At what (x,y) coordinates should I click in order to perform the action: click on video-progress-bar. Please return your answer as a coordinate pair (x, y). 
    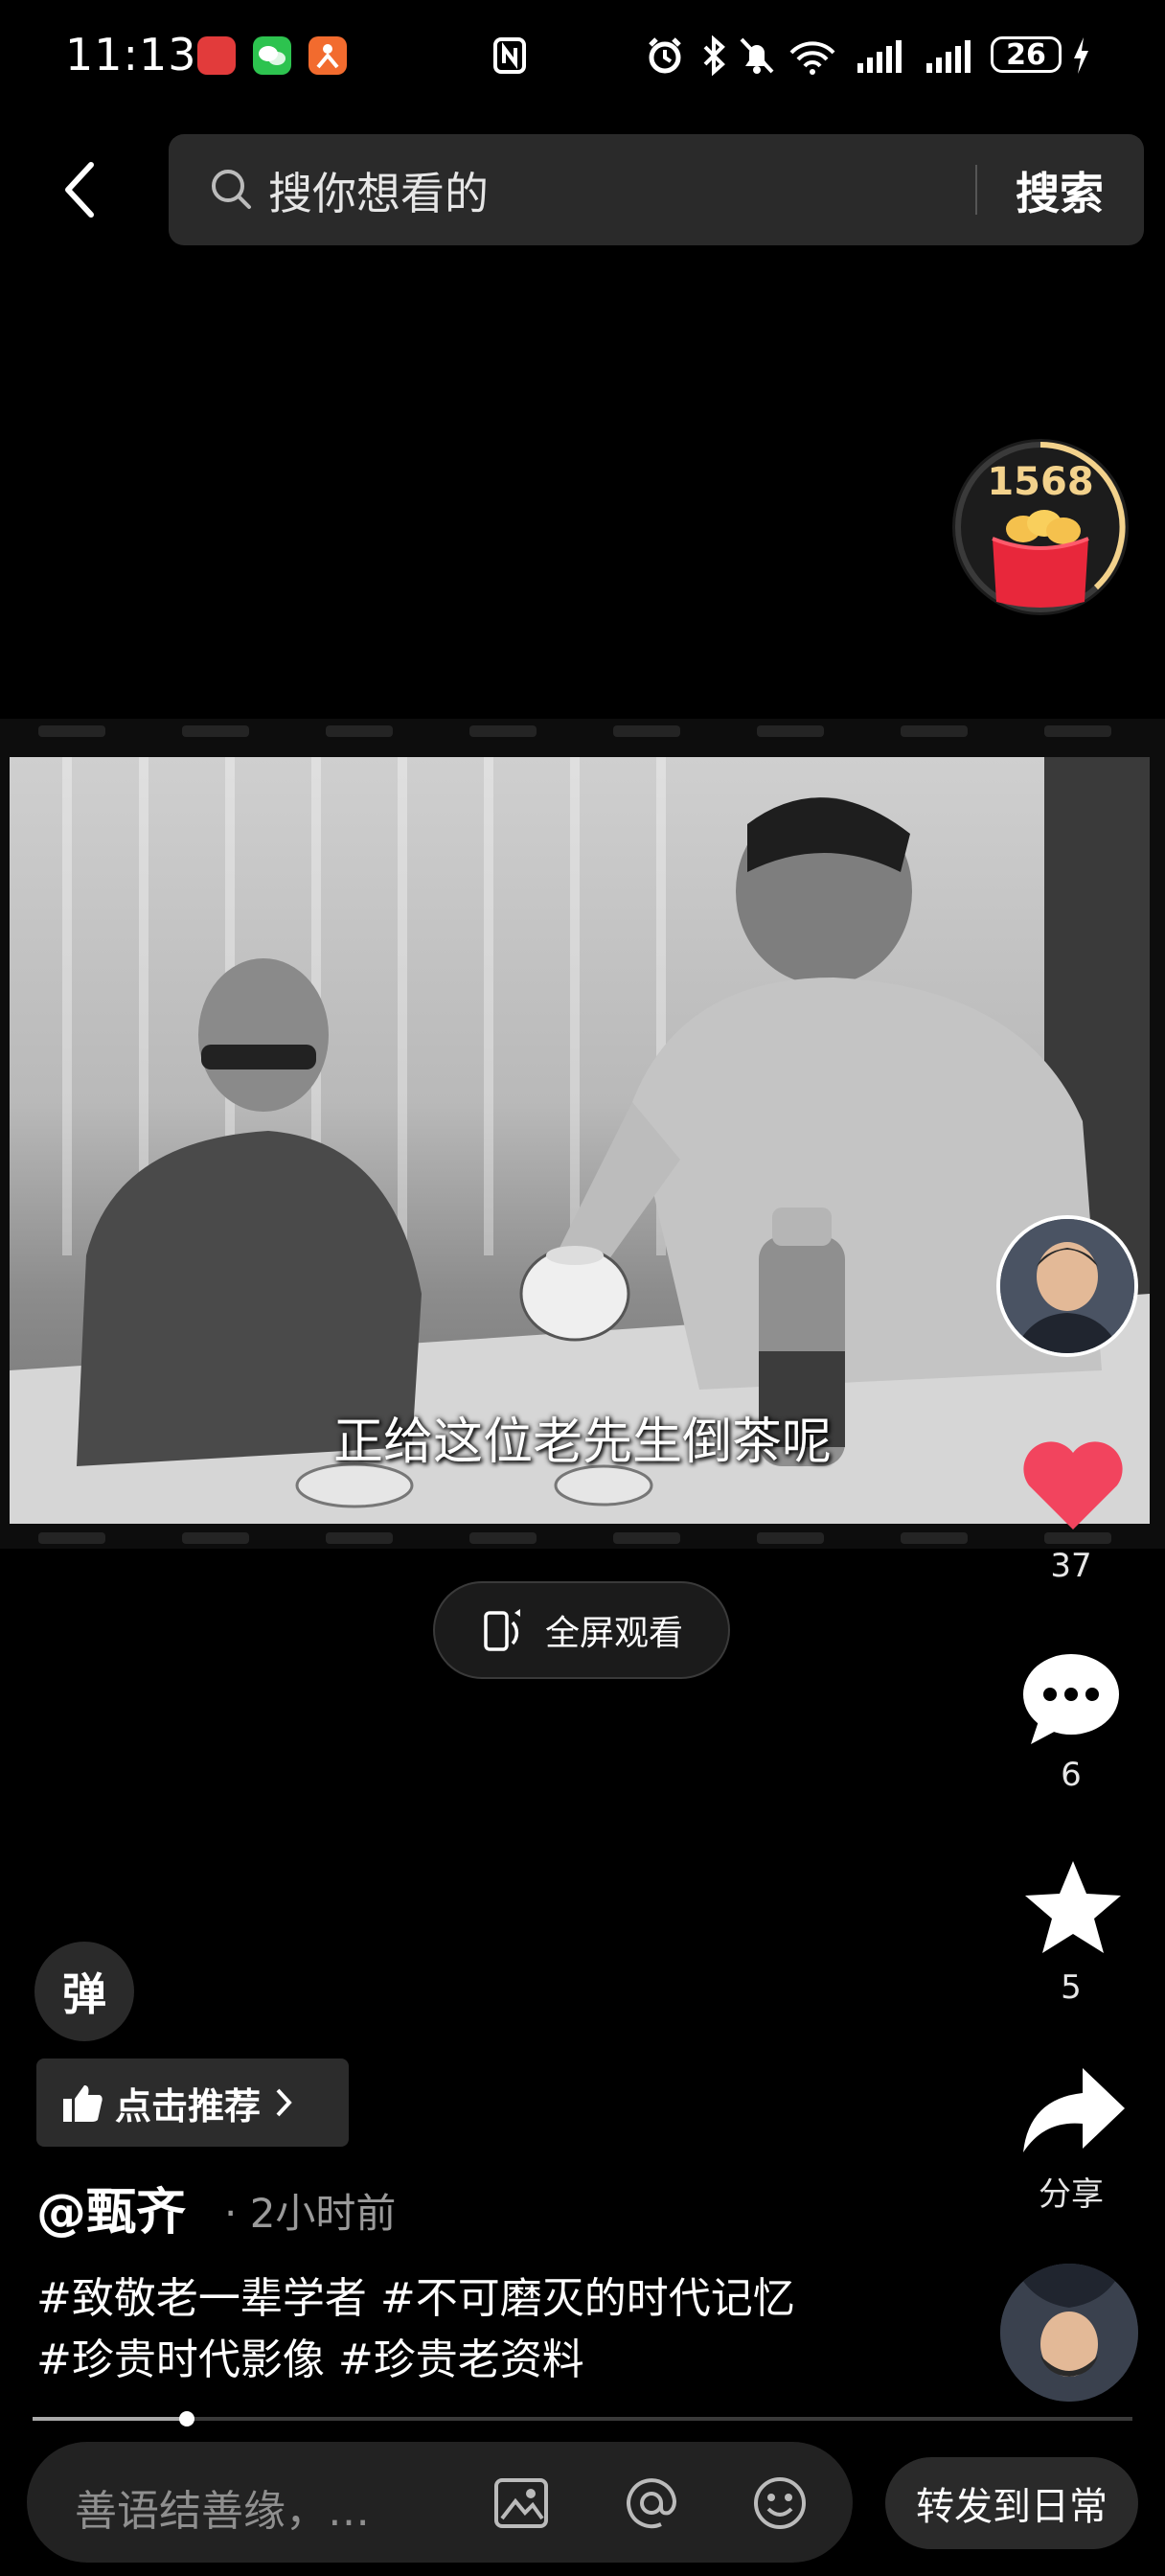
    Looking at the image, I should click on (582, 2418).